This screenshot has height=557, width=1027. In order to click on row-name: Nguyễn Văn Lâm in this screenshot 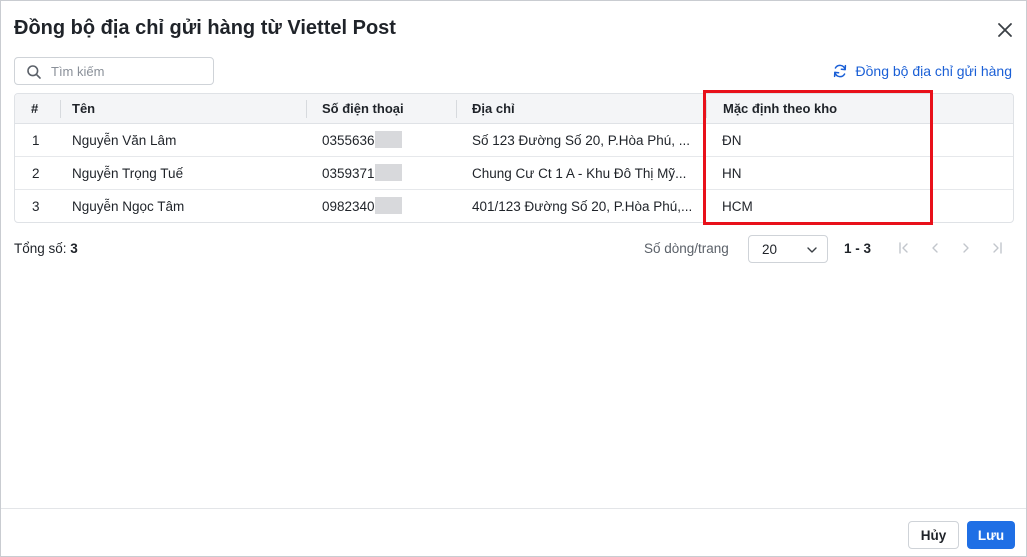, I will do `click(124, 140)`.